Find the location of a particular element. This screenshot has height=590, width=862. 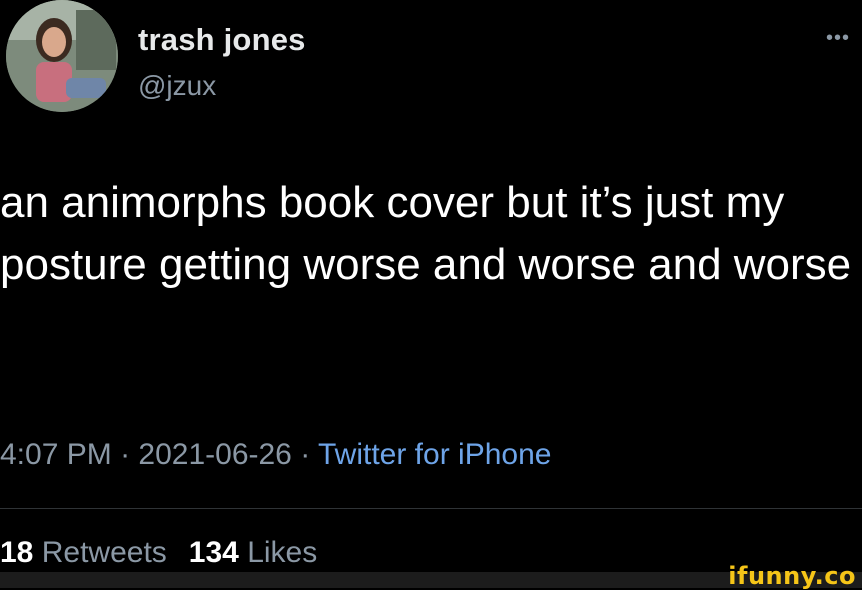

tweet-date: 2021-06-26 is located at coordinates (214, 454).